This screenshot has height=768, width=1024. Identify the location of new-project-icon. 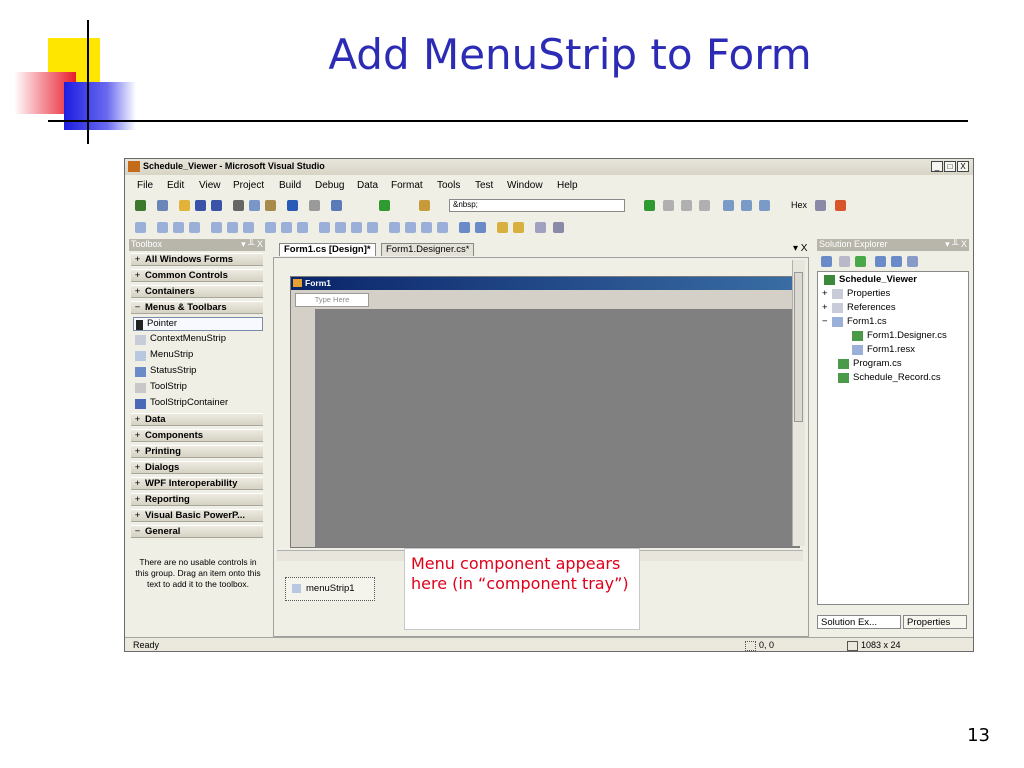
(140, 205).